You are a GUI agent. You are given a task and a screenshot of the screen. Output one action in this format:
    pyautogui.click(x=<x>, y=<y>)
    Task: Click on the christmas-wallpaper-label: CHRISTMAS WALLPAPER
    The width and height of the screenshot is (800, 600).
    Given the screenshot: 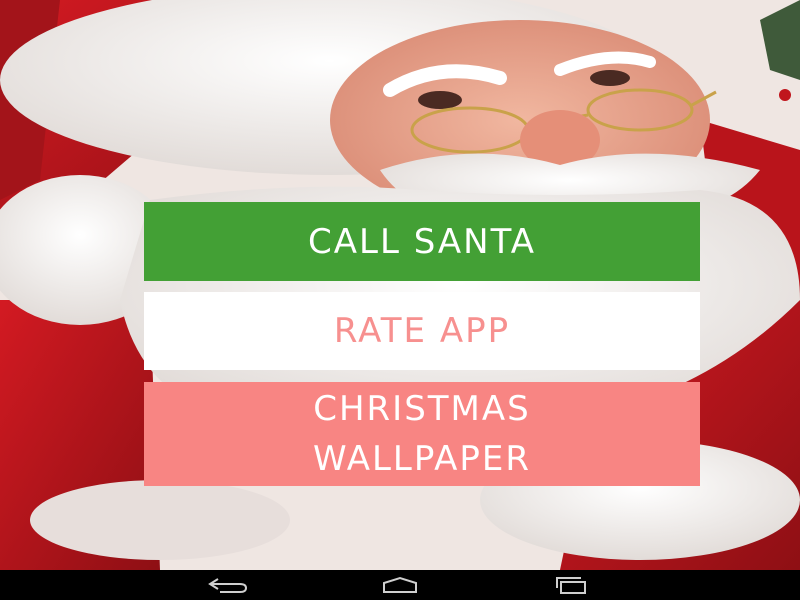 What is the action you would take?
    pyautogui.click(x=422, y=434)
    